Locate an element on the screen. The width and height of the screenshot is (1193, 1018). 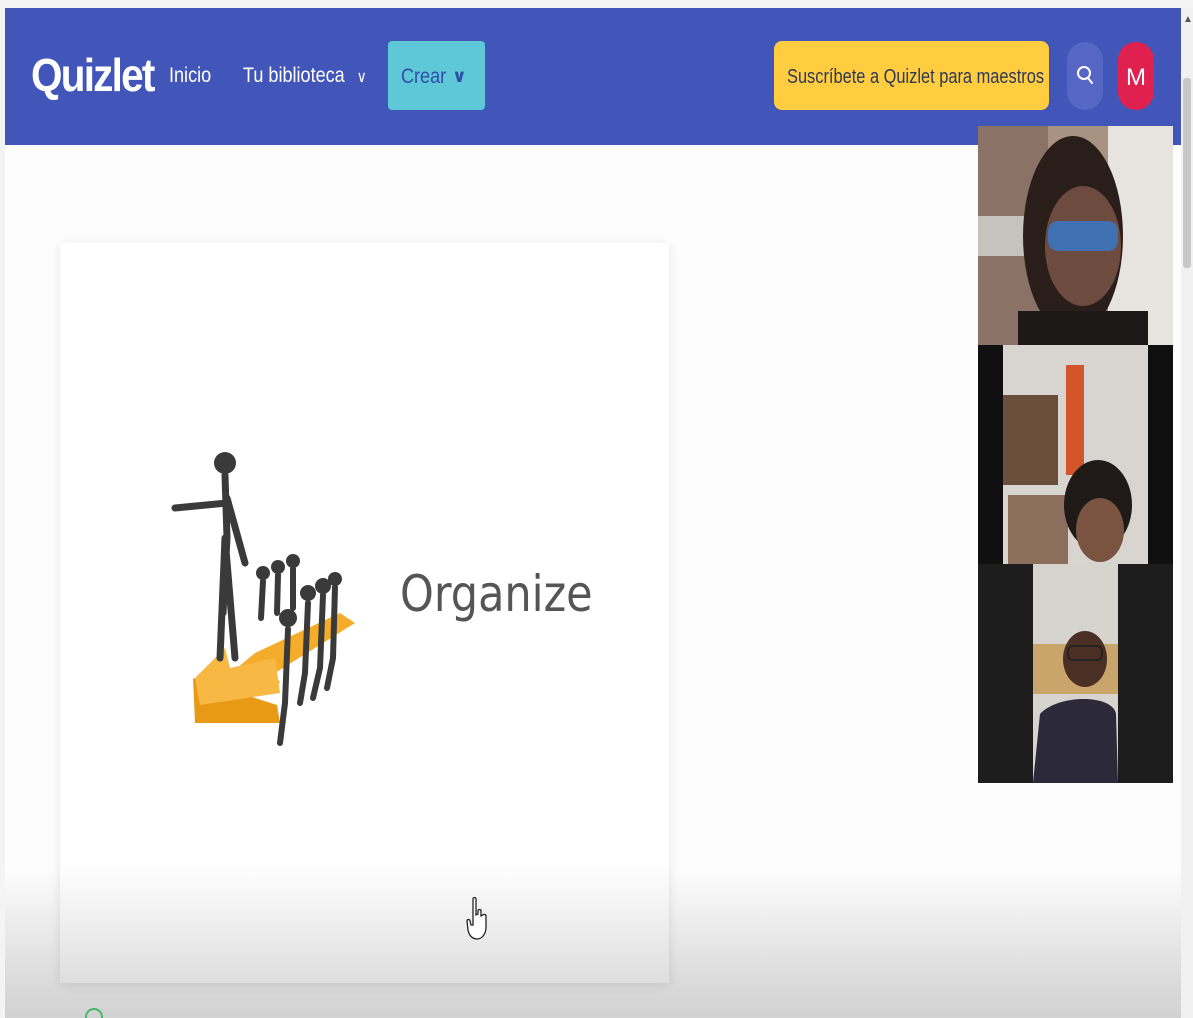
leader-arrow-illustration is located at coordinates (263, 599).